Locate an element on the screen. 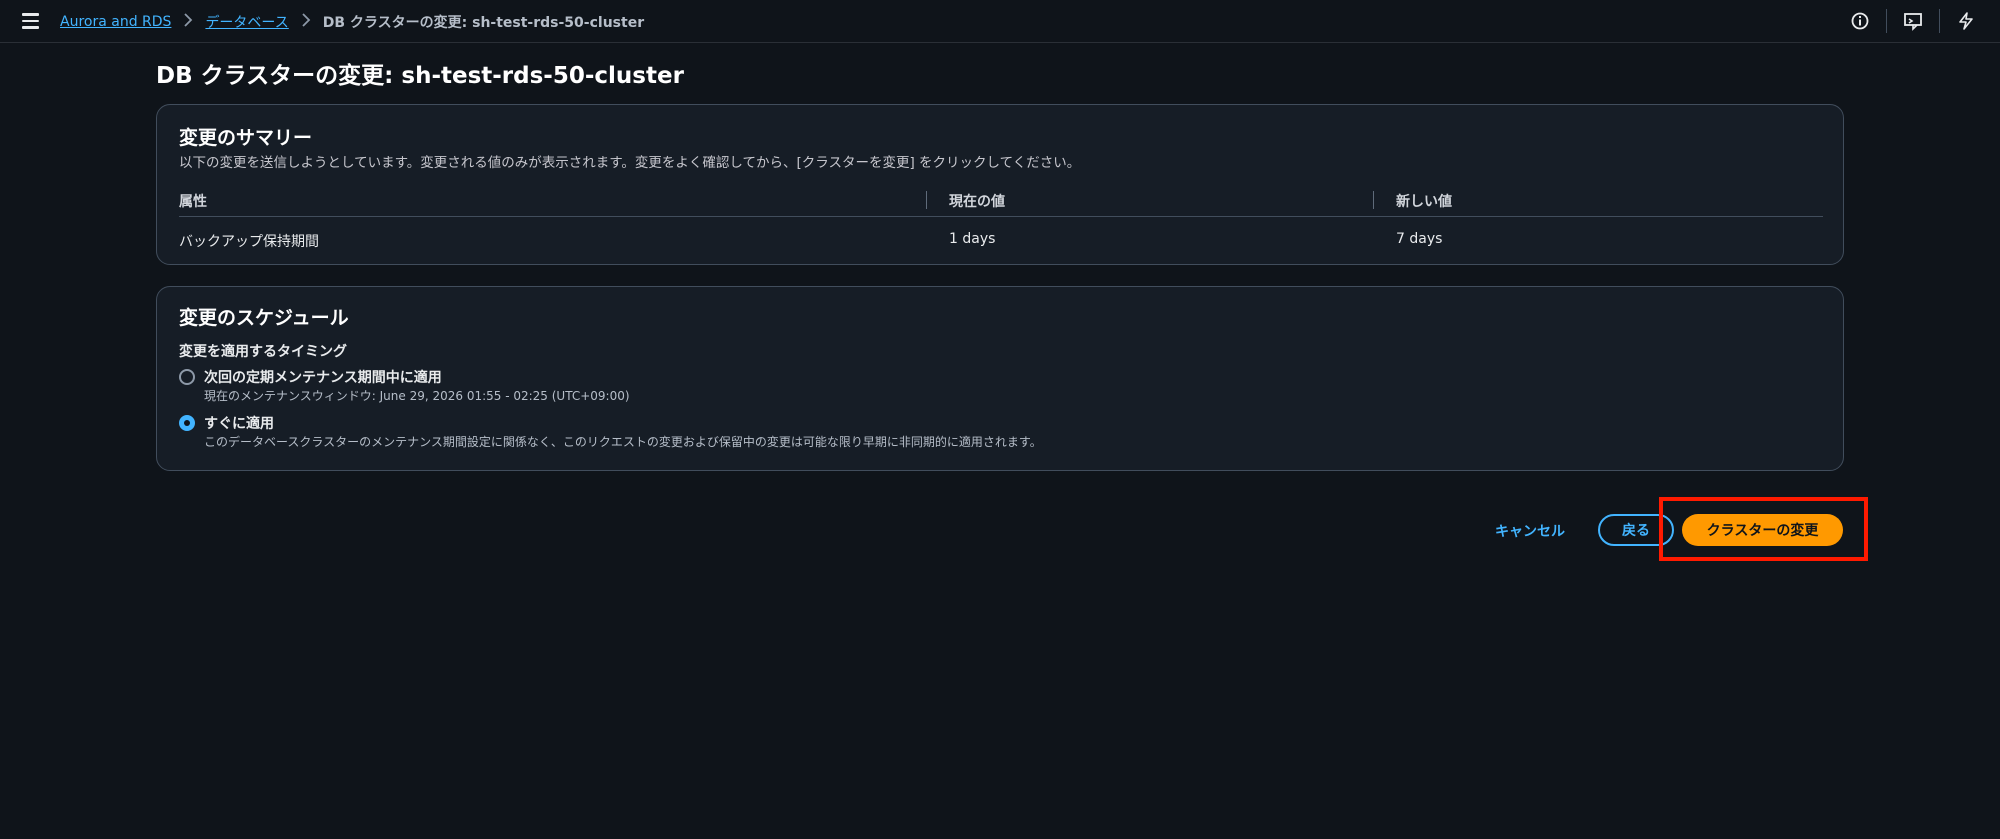 Image resolution: width=2000 pixels, height=839 pixels. top-utility-icons is located at coordinates (1906, 21).